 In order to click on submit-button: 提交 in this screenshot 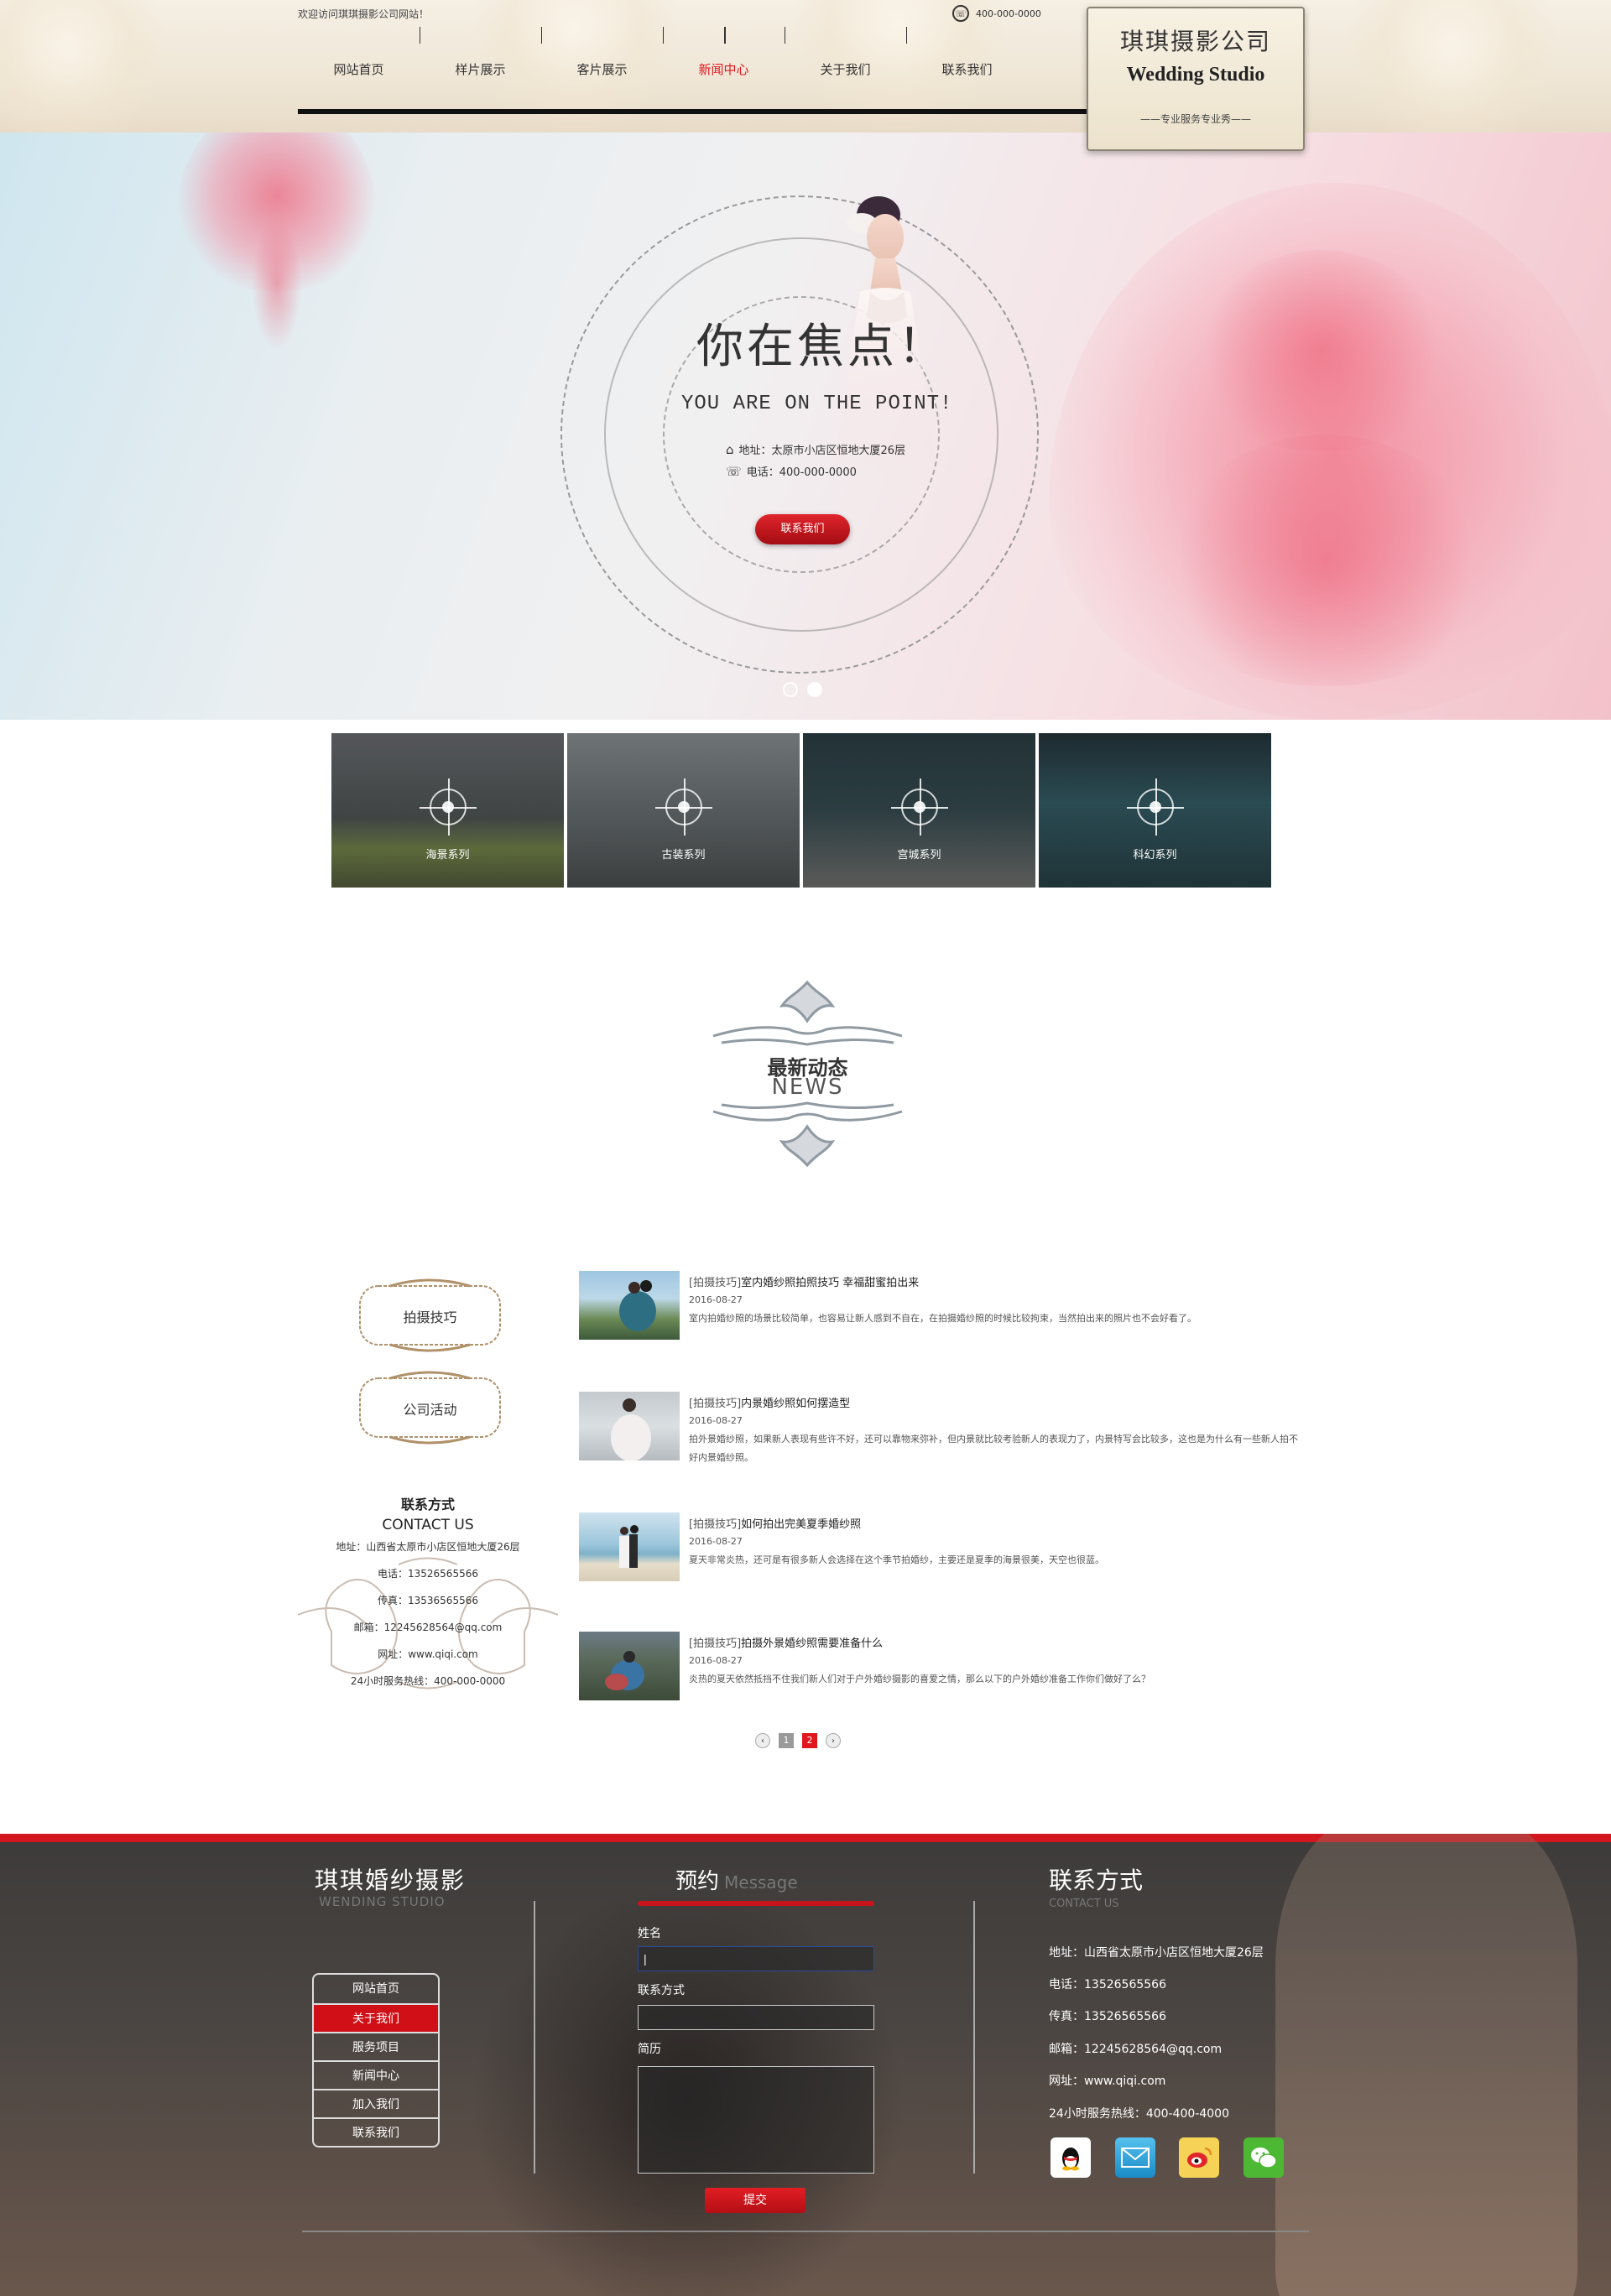, I will do `click(756, 2200)`.